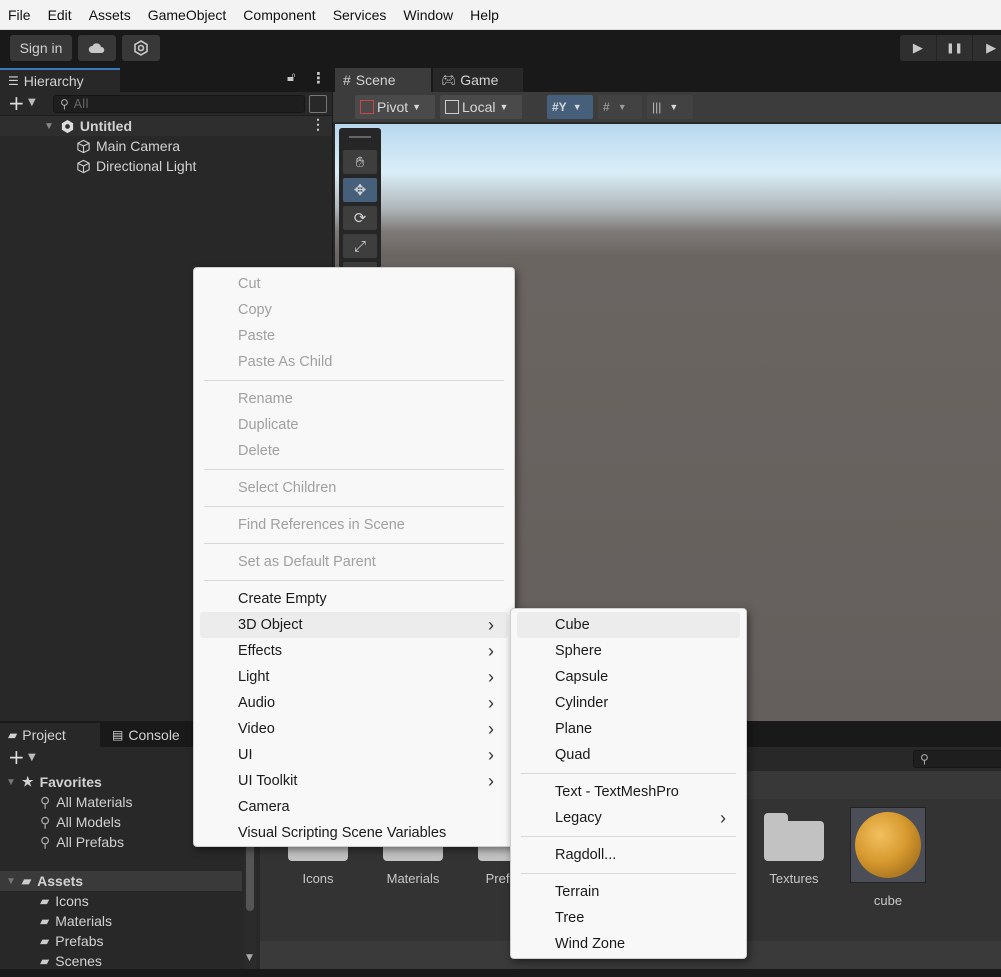  What do you see at coordinates (354, 625) in the screenshot?
I see `menu-item-3d-object: 3D Object ›` at bounding box center [354, 625].